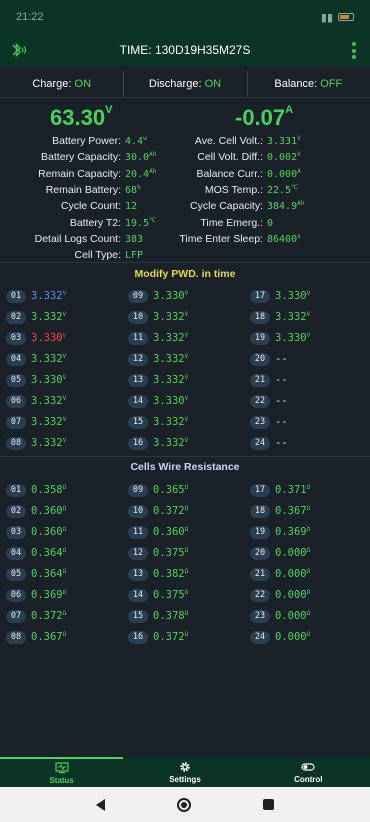  What do you see at coordinates (158, 443) in the screenshot?
I see `cell-item: 16 3.332V` at bounding box center [158, 443].